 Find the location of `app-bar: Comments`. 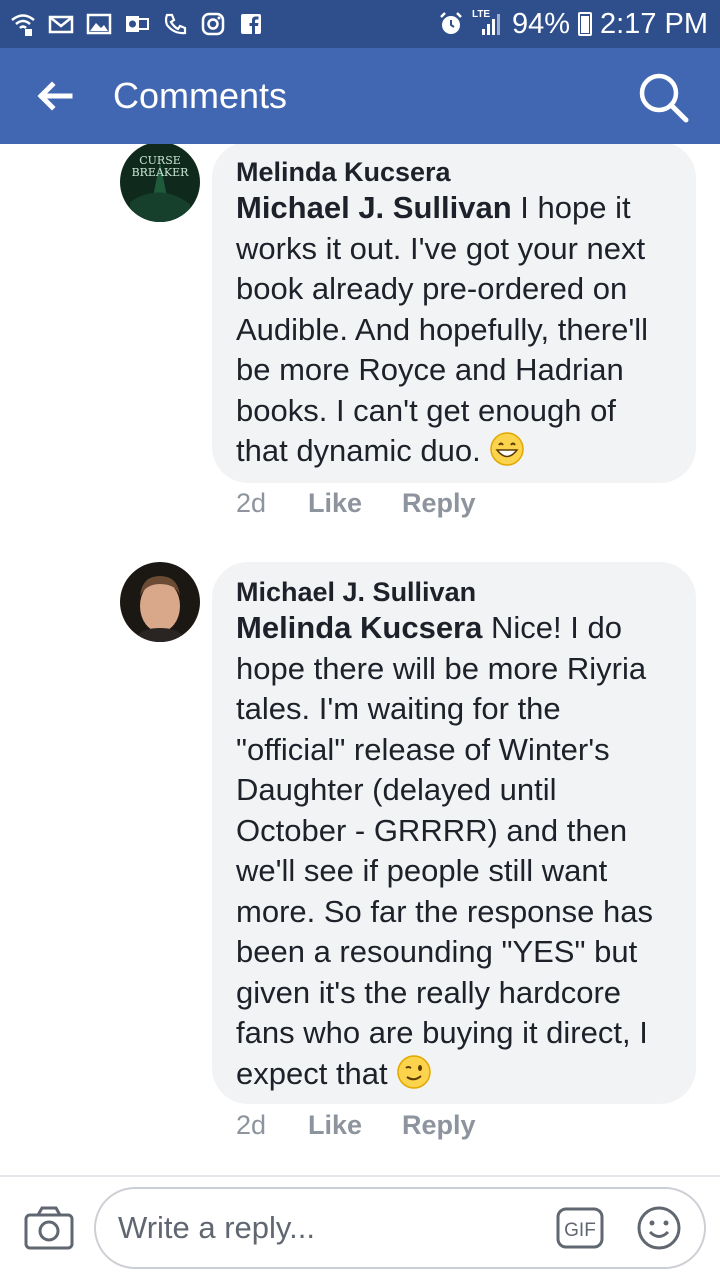

app-bar: Comments is located at coordinates (360, 96).